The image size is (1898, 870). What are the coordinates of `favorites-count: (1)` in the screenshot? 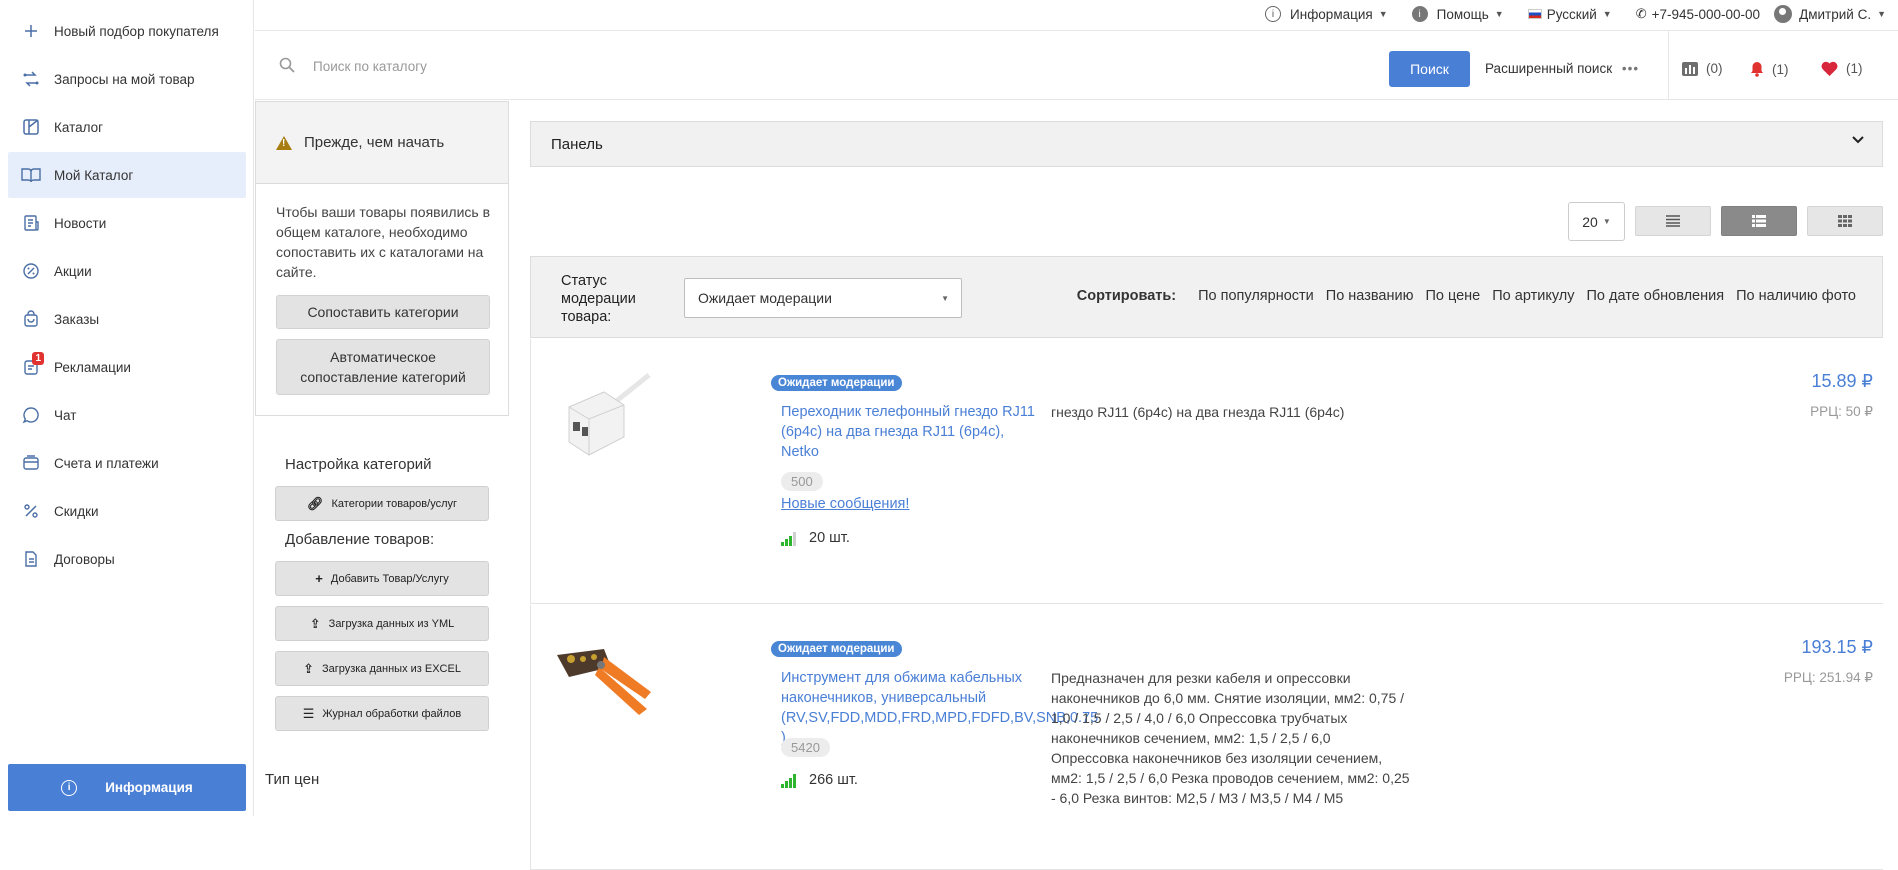 It's located at (1854, 68).